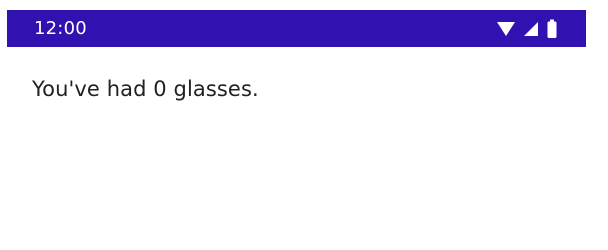 The width and height of the screenshot is (608, 250). I want to click on glasses-count-text: You've had 0 glasses., so click(145, 89).